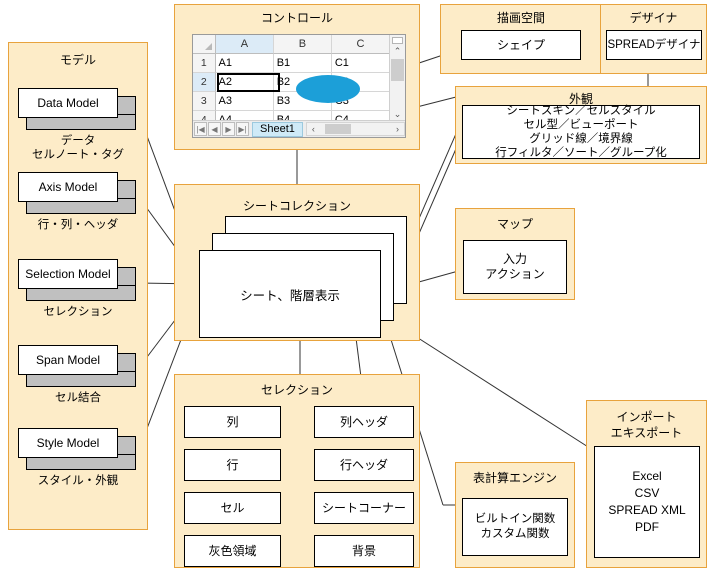 The height and width of the screenshot is (572, 711). I want to click on sheet-tab-sheet1: Sheet1, so click(277, 129).